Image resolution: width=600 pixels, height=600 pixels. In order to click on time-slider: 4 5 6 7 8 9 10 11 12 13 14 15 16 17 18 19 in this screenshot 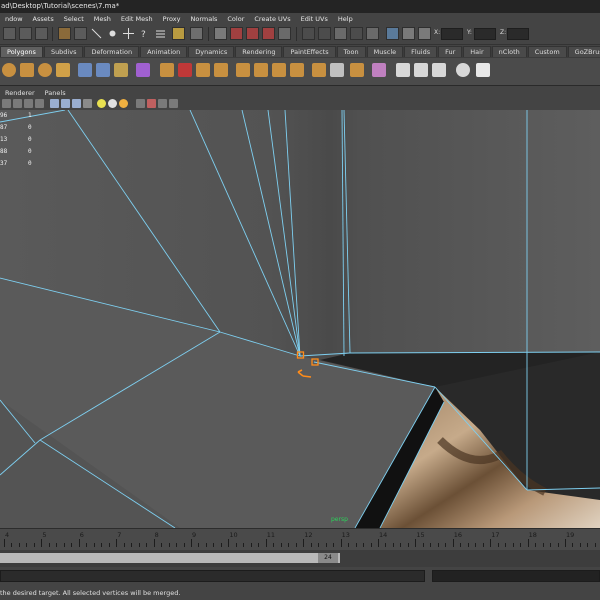, I will do `click(300, 539)`.